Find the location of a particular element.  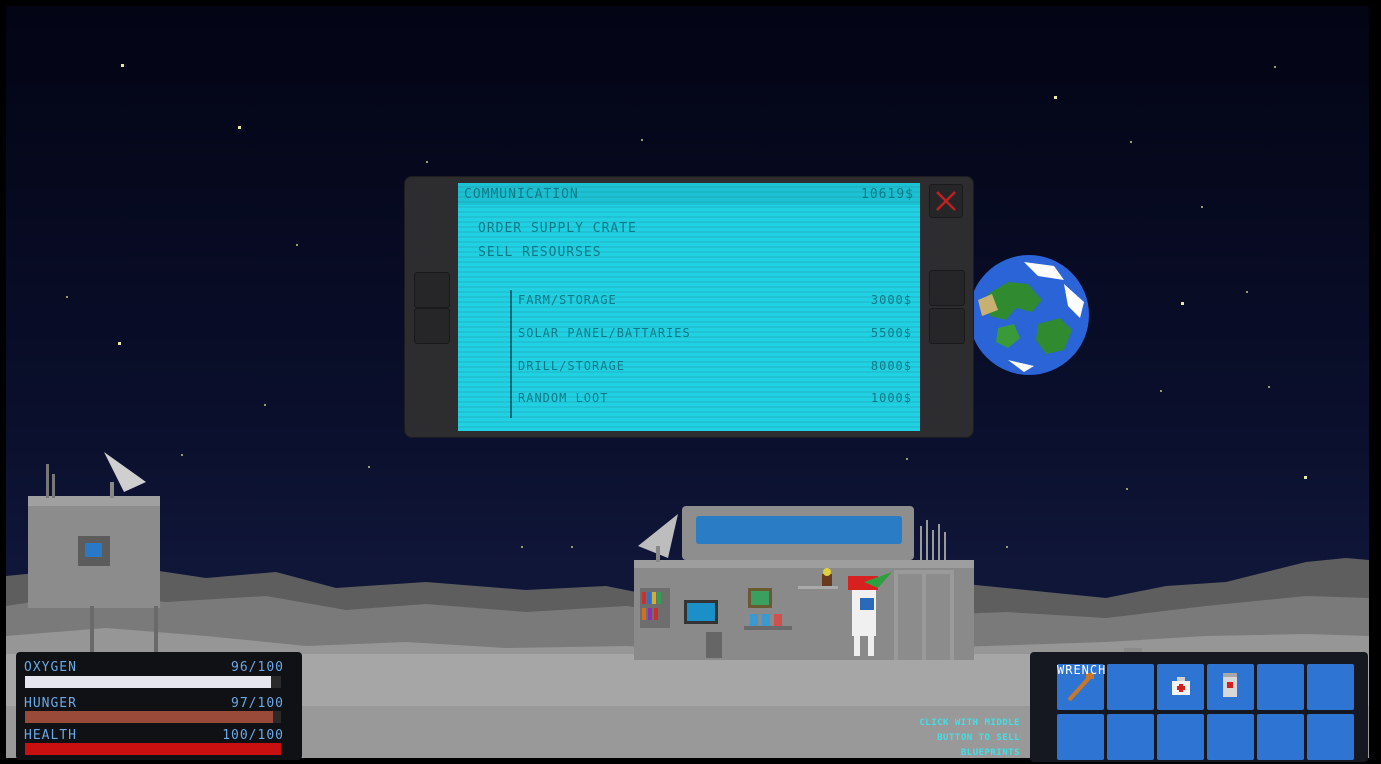

blueprint-row-random-loot: RANDOM LOOT 1000$ is located at coordinates (715, 401).